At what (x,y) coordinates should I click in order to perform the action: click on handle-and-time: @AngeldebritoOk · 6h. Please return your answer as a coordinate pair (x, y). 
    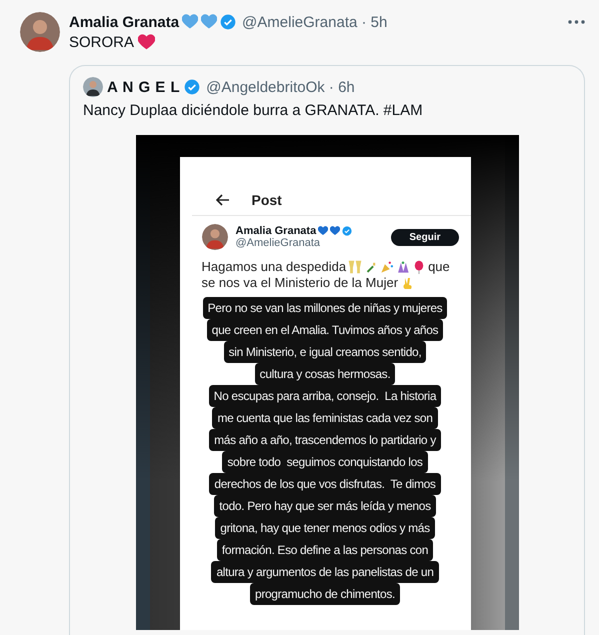
    Looking at the image, I should click on (280, 87).